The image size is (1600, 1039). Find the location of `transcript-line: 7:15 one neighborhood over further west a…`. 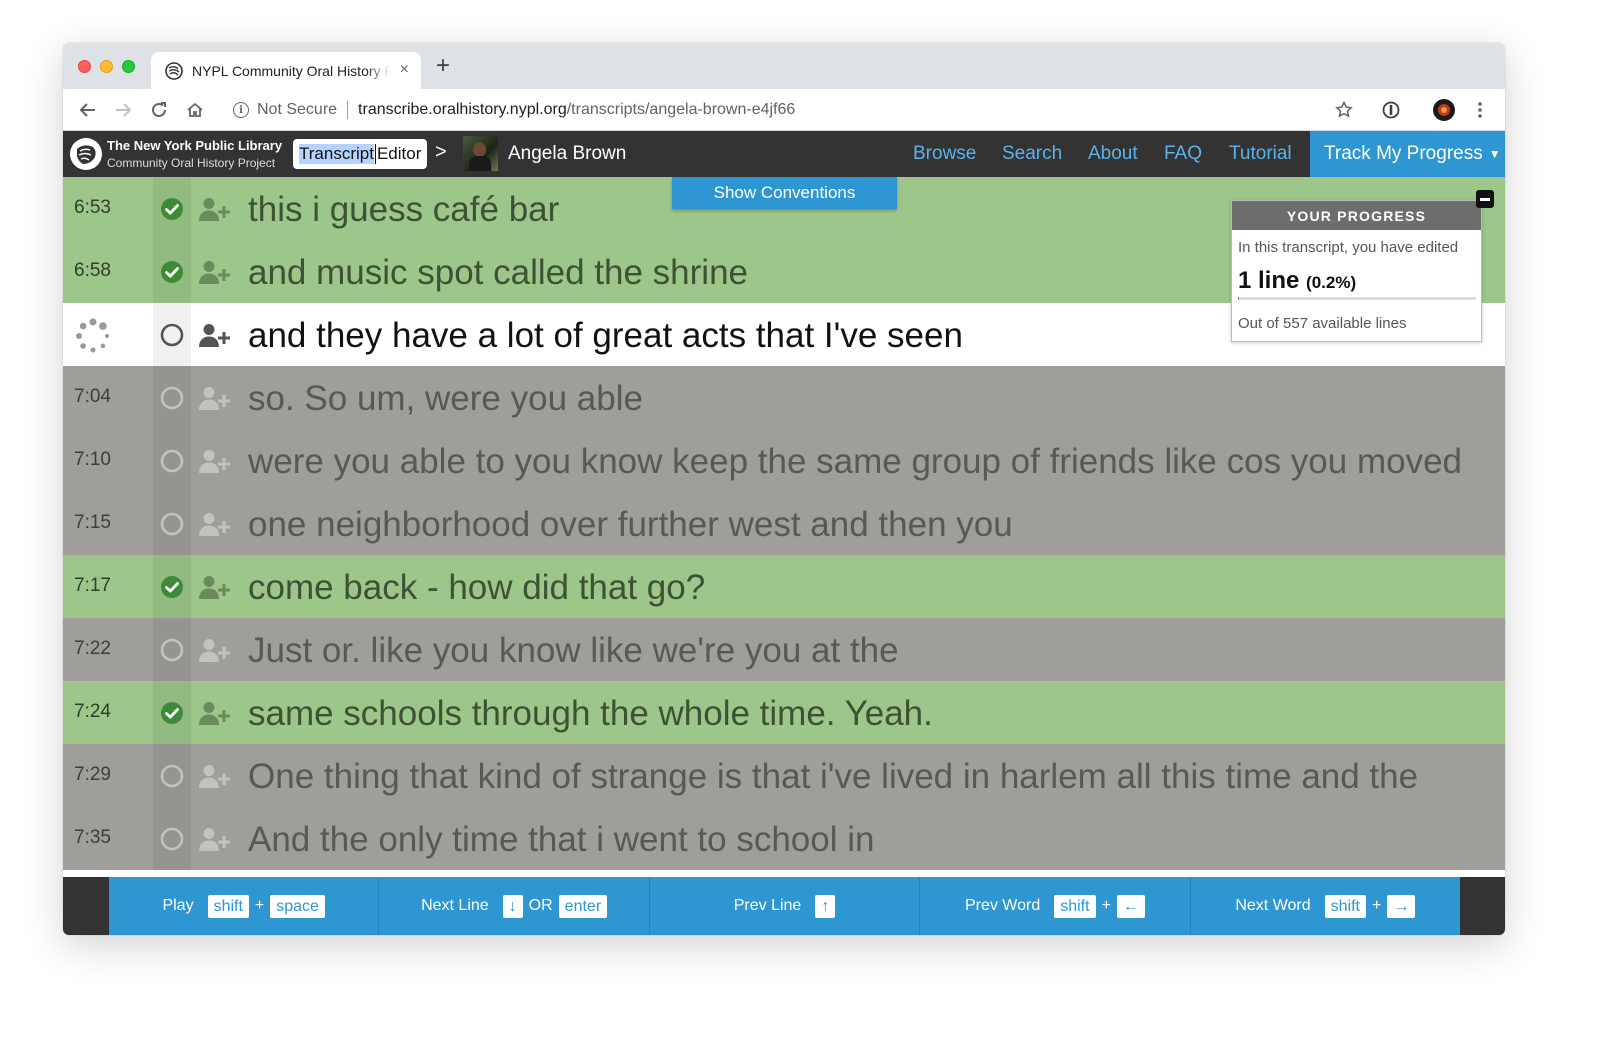

transcript-line: 7:15 one neighborhood over further west a… is located at coordinates (784, 523).